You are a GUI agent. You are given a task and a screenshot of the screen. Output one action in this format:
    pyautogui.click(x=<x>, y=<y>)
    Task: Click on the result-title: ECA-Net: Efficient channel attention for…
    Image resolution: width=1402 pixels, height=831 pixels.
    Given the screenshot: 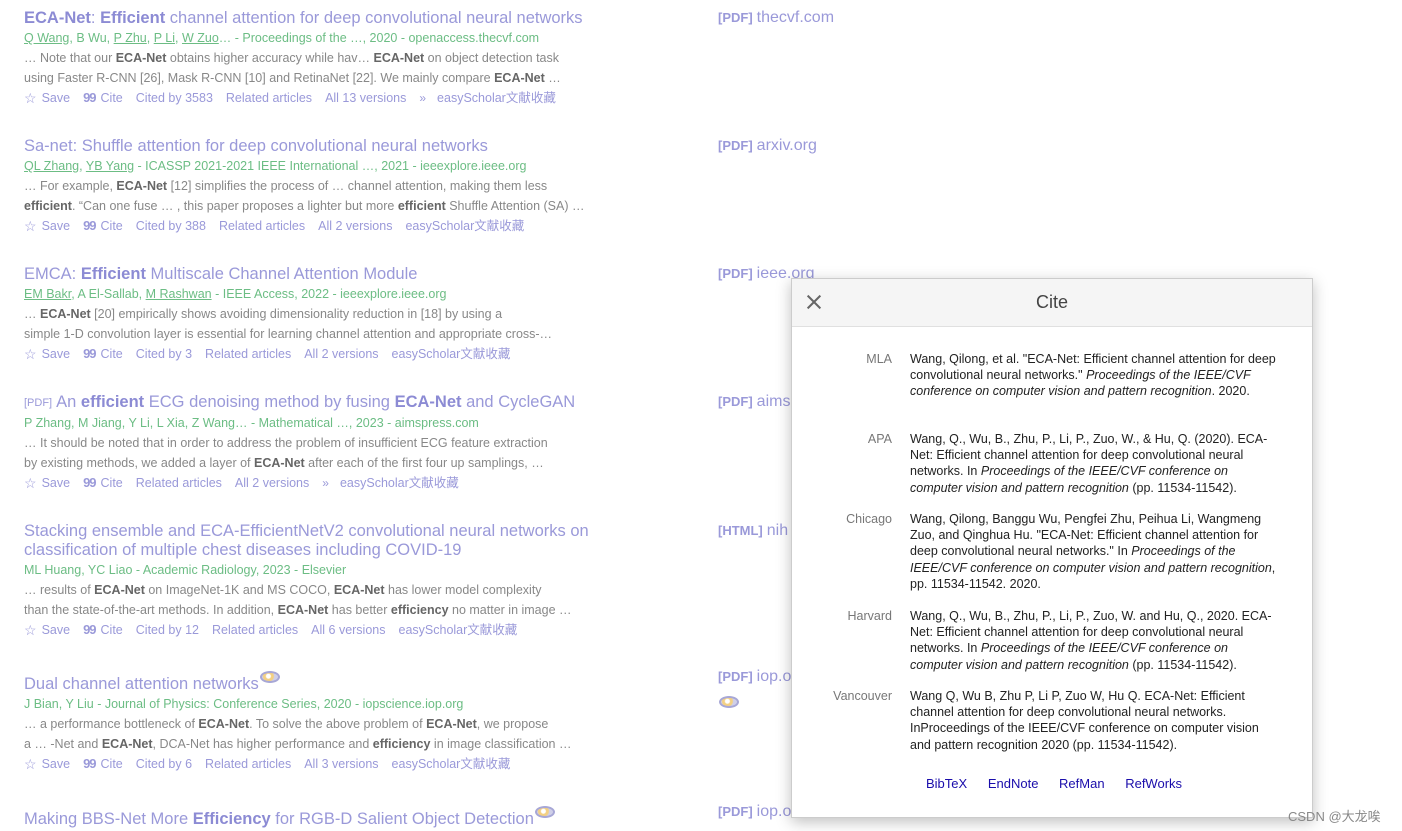 What is the action you would take?
    pyautogui.click(x=374, y=18)
    